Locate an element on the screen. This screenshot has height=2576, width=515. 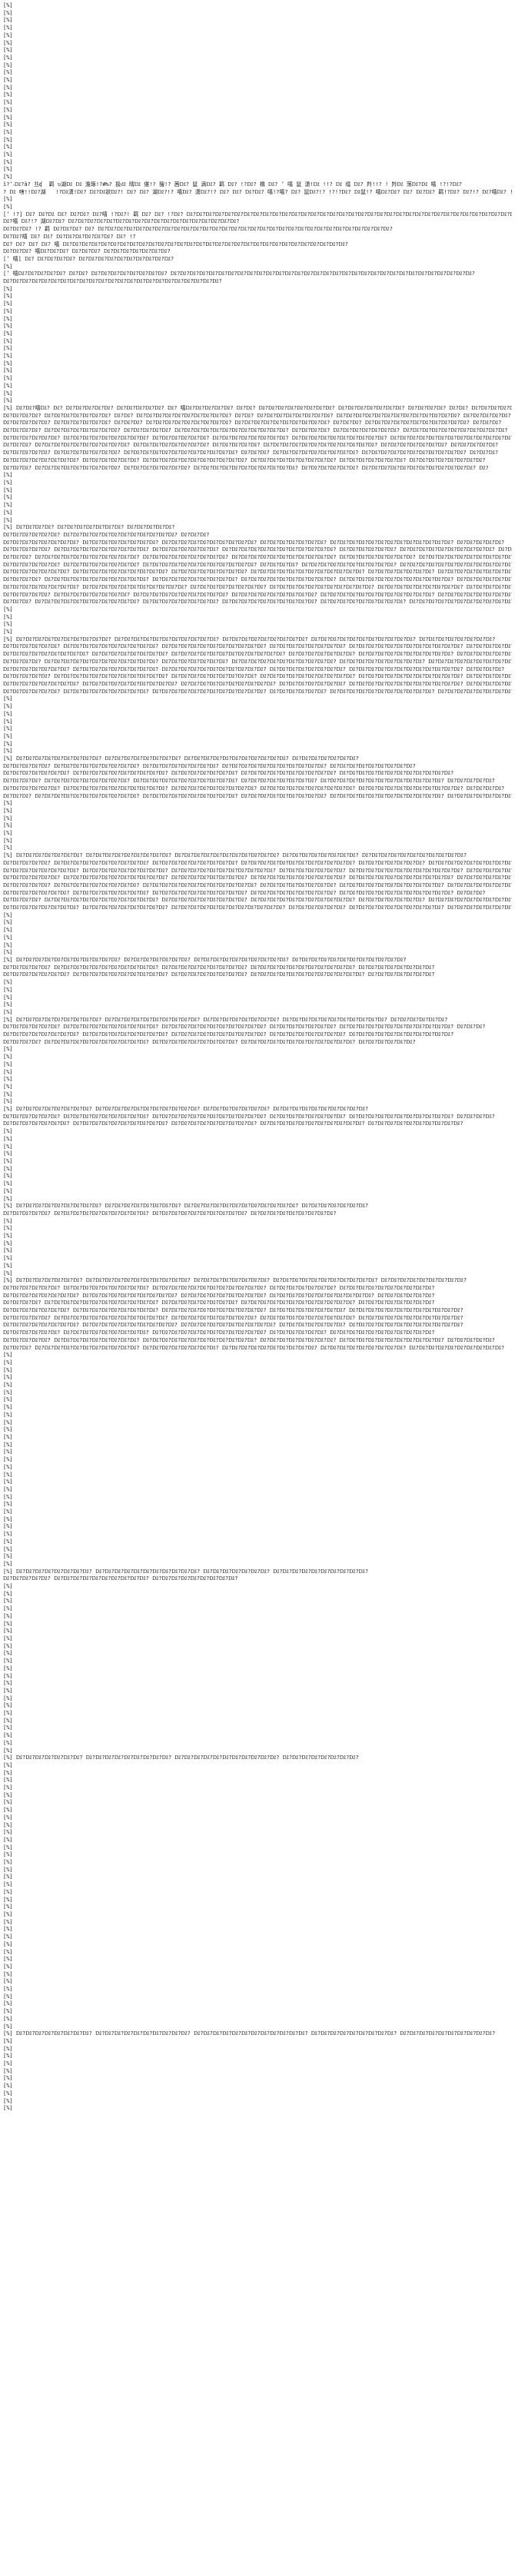
text-line: [ʼ 嘻] ǅ? ǅ?ǅ?ǅ?ǅ? ǅ?ǅ?ǅ?ǅ?ǅ?ǅ?ǅ?ǅ?ǅ?ǅ? is located at coordinates (88, 258).